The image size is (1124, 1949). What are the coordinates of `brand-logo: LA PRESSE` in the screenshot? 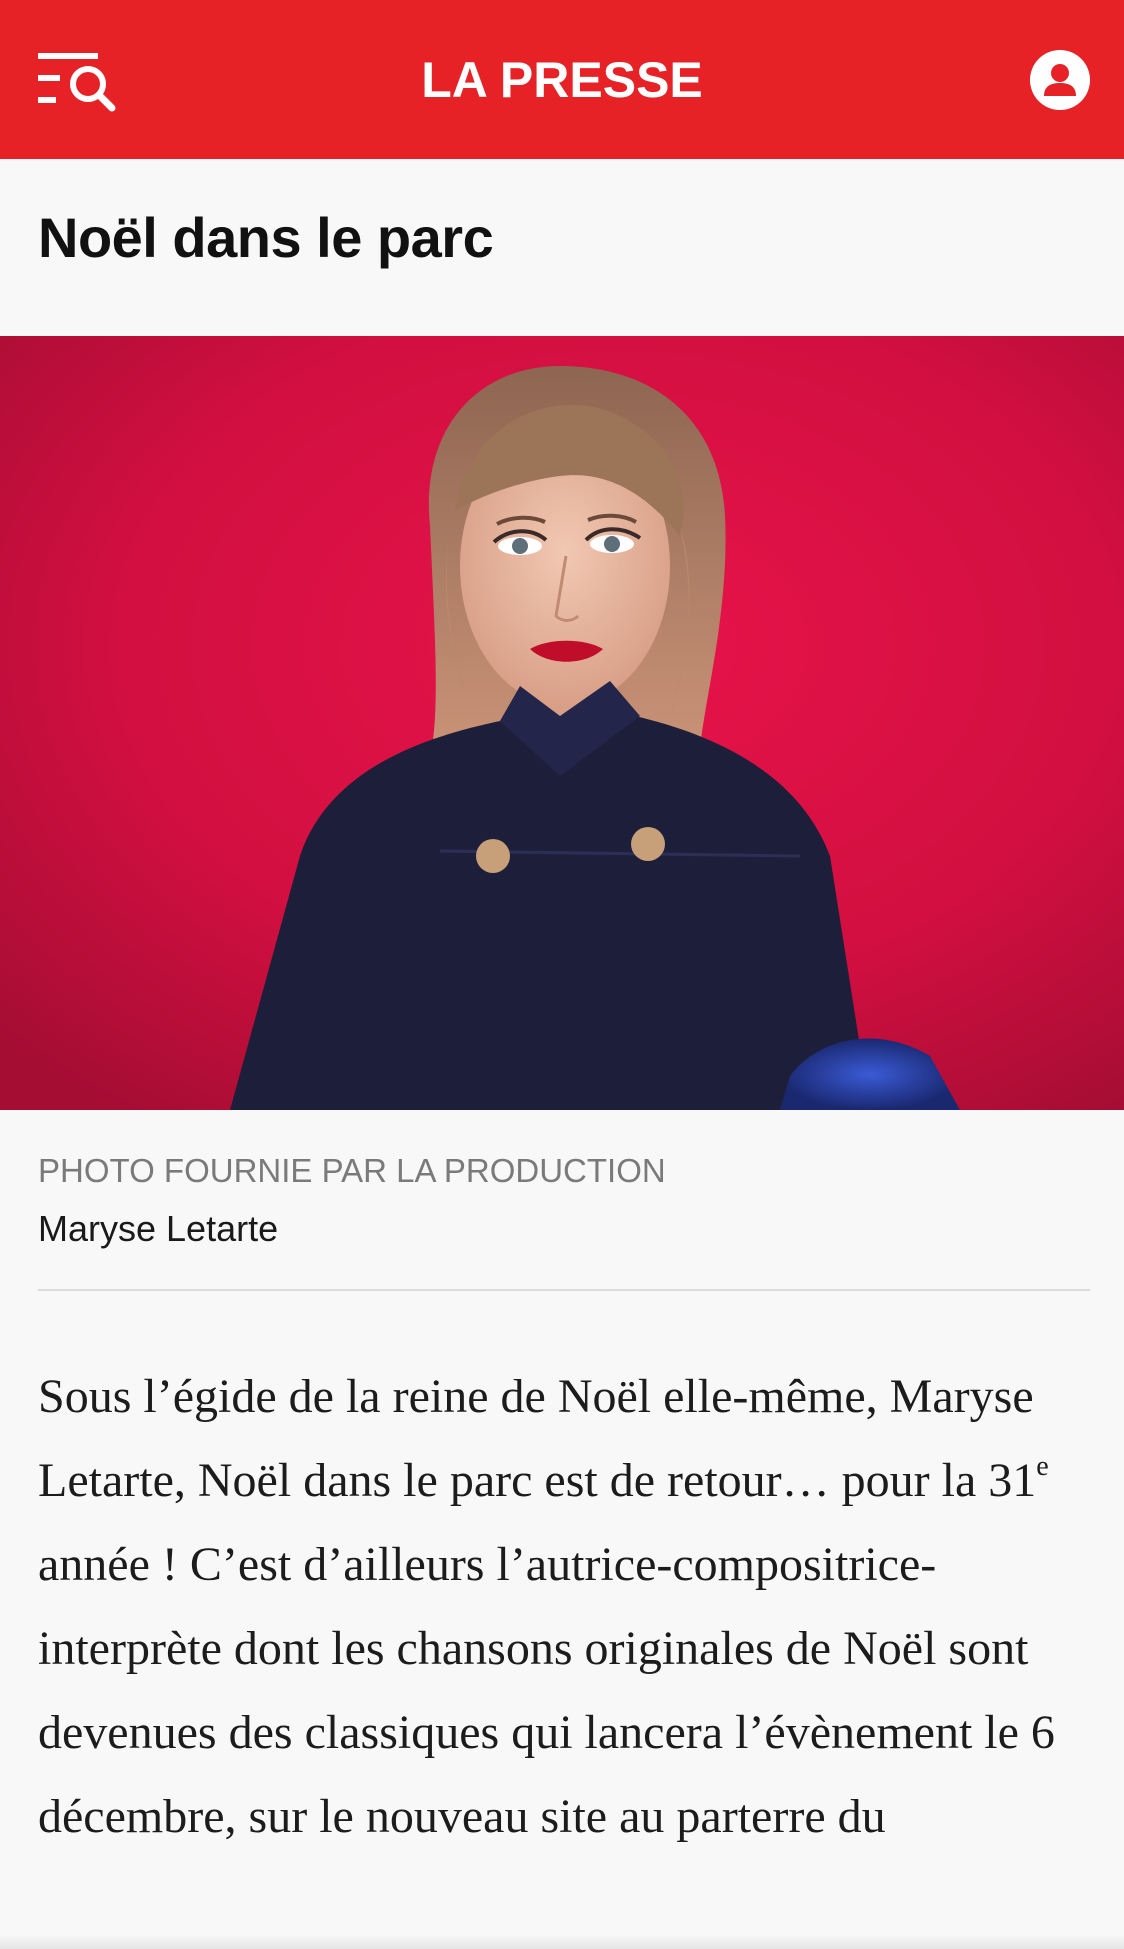 It's located at (562, 80).